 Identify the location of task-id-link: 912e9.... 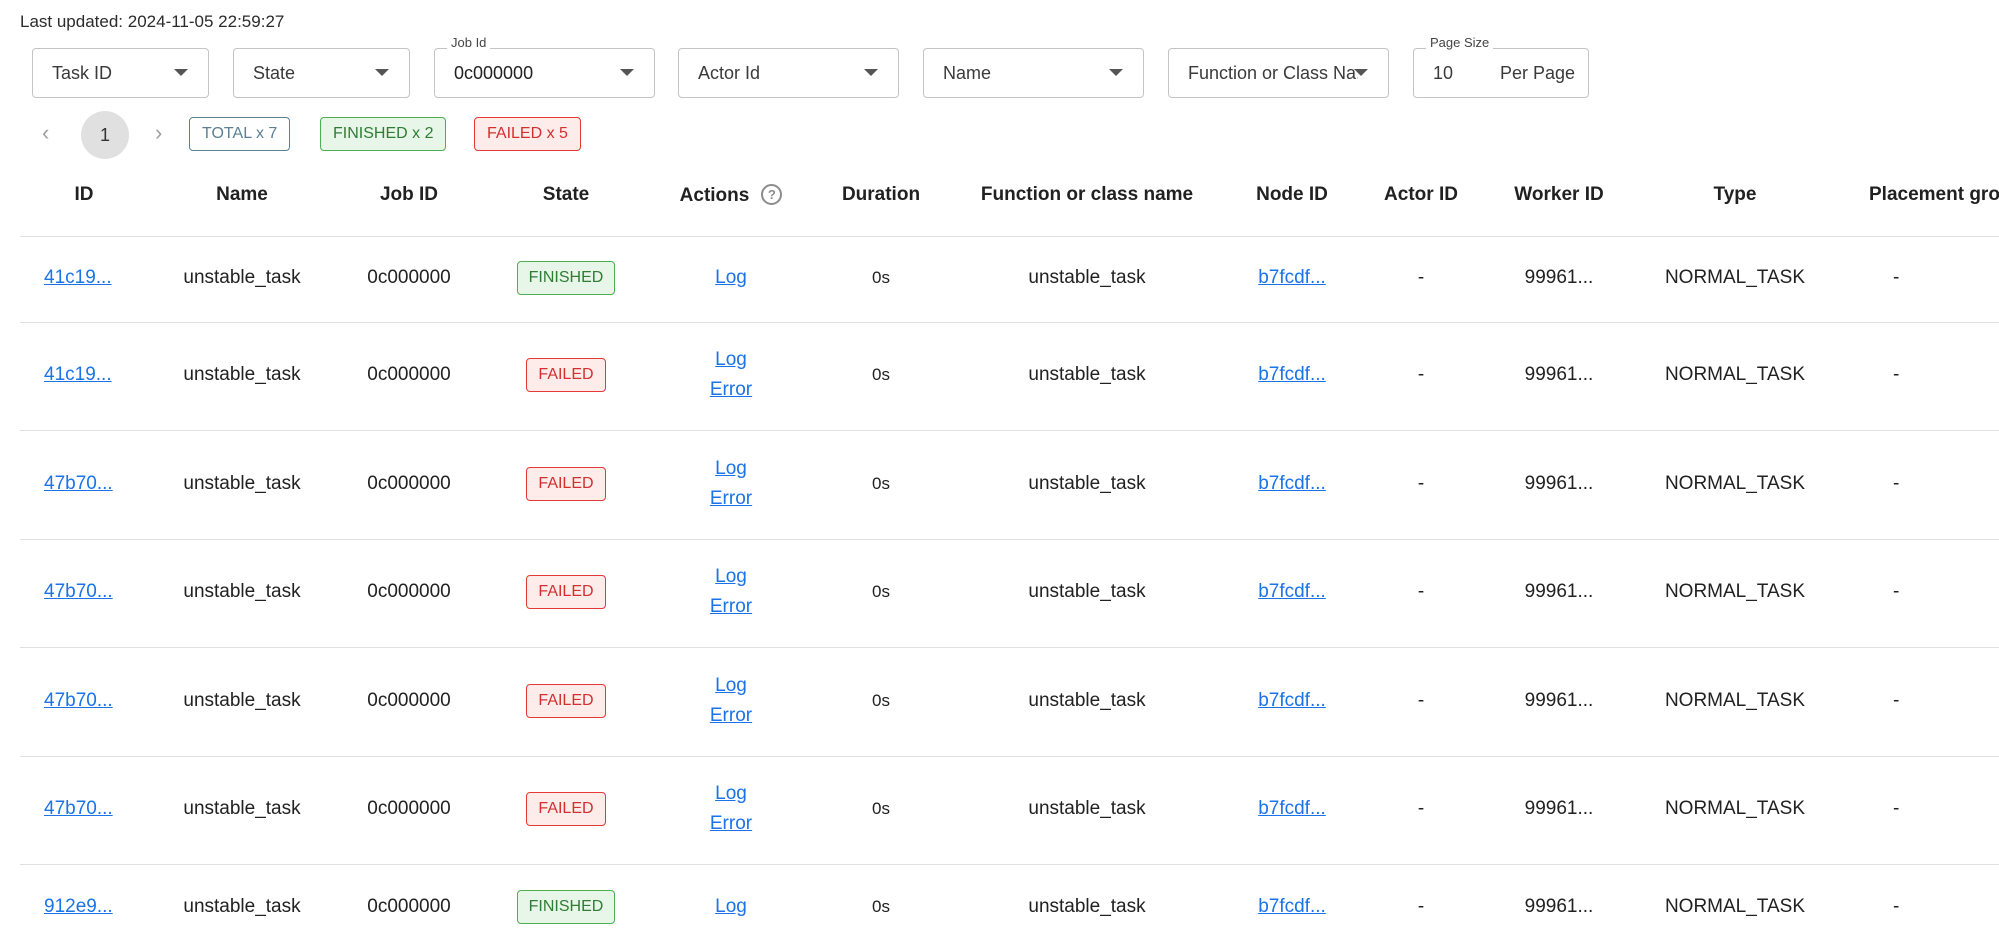
(78, 907).